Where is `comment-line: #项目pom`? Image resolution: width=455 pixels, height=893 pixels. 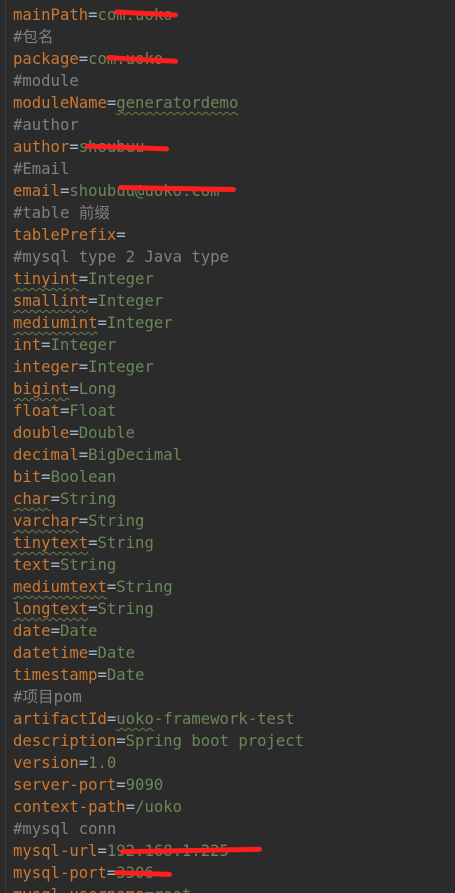
comment-line: #项目pom is located at coordinates (47, 697).